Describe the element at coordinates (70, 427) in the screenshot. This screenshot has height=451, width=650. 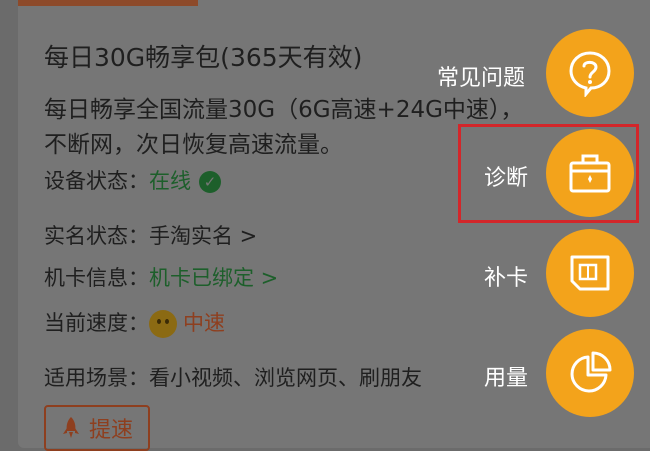
I see `rocket-icon` at that location.